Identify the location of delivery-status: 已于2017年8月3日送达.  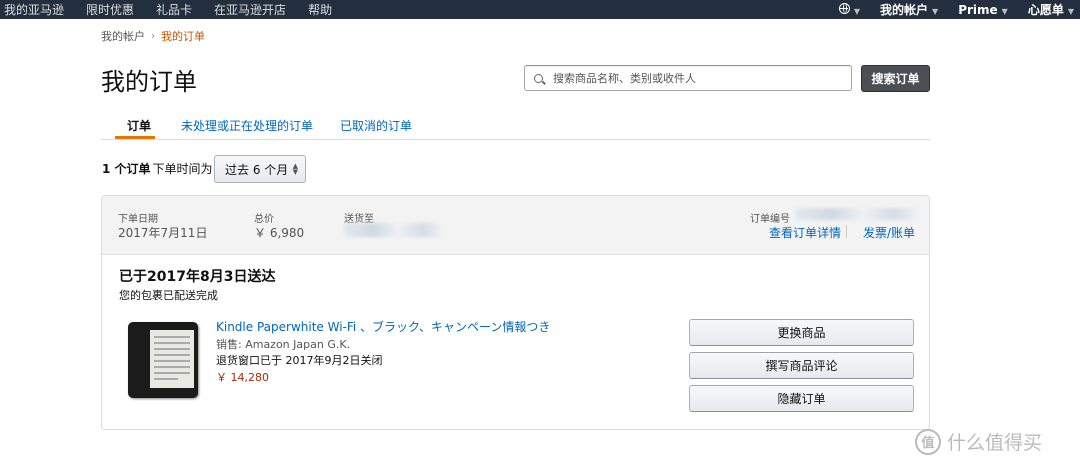
(197, 277).